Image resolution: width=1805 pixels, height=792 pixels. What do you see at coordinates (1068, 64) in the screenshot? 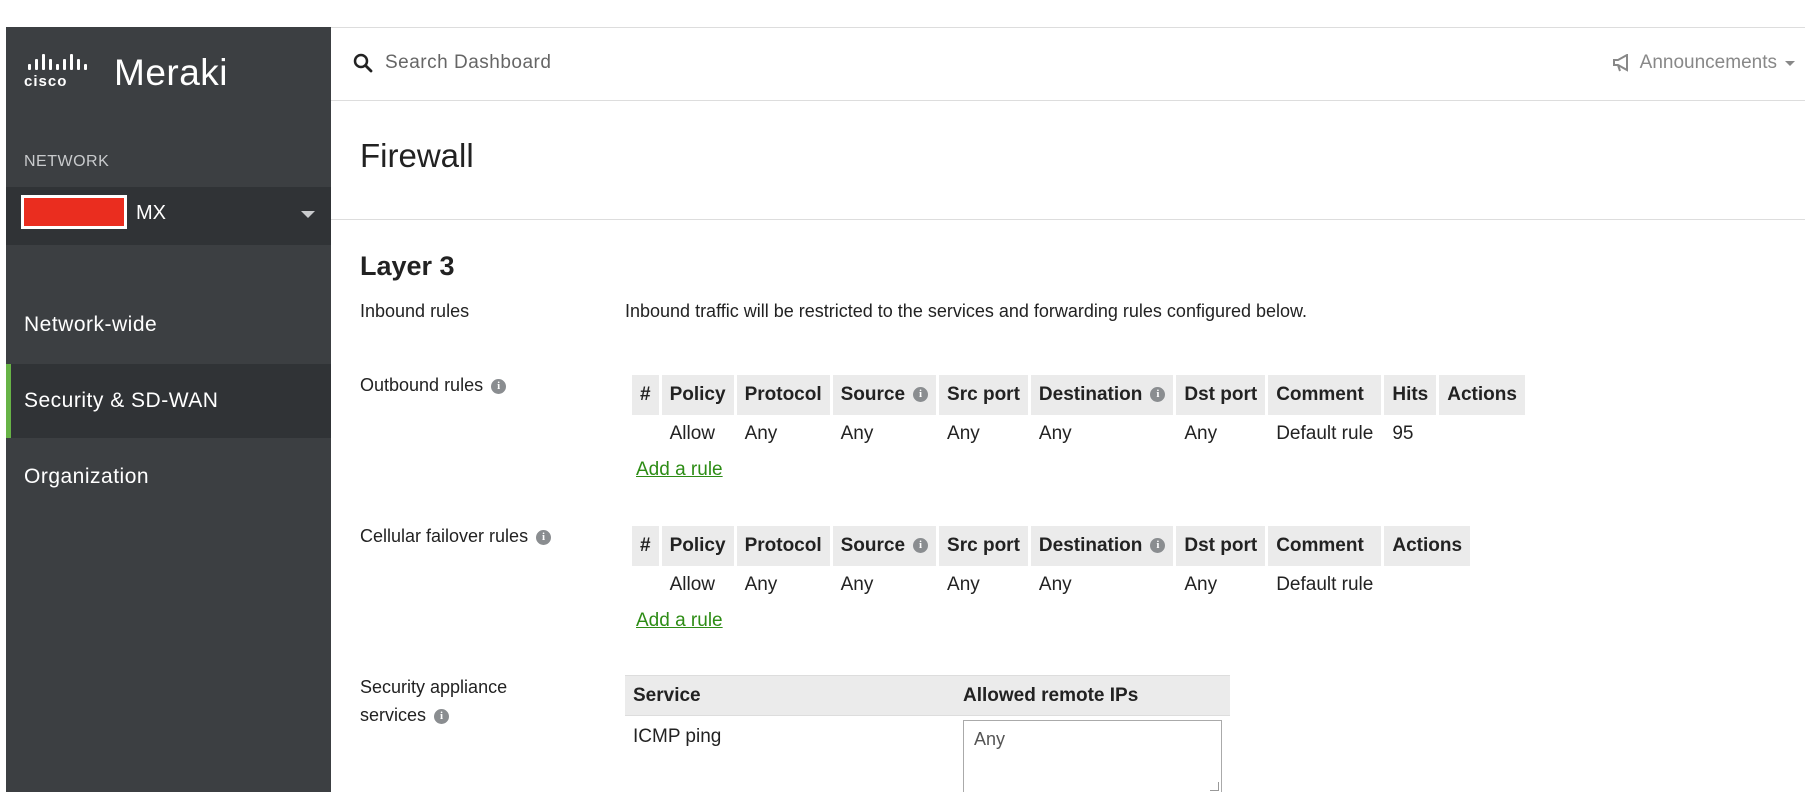
I see `top-bar: Search Dashboard Announcements` at bounding box center [1068, 64].